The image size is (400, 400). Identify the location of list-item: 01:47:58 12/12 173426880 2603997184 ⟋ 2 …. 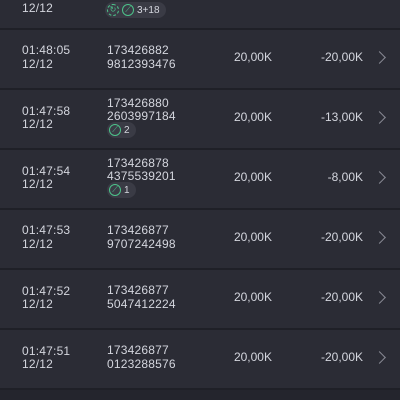
(200, 119).